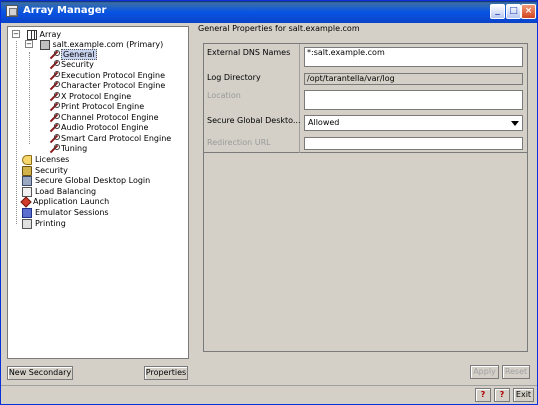 Image resolution: width=538 pixels, height=405 pixels. What do you see at coordinates (50, 223) in the screenshot?
I see `tree-item-label: Printing` at bounding box center [50, 223].